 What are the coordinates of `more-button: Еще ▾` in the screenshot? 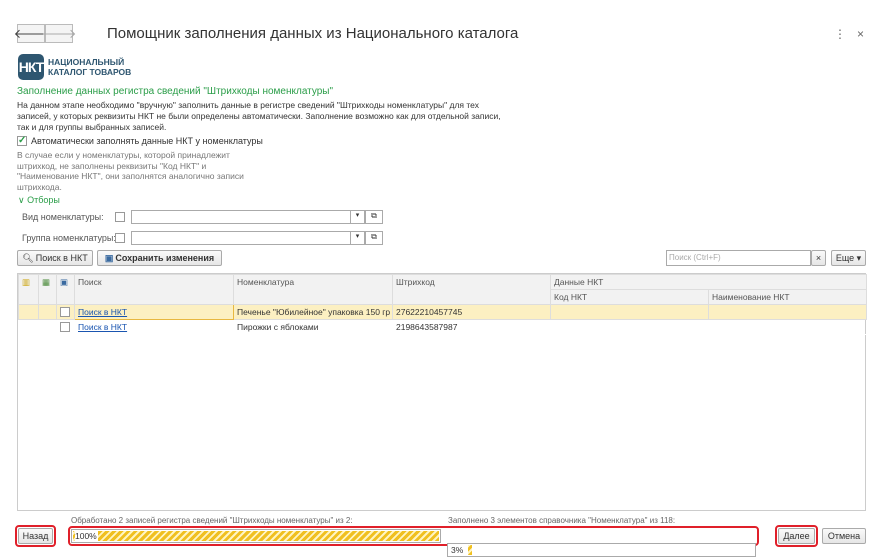 It's located at (848, 258).